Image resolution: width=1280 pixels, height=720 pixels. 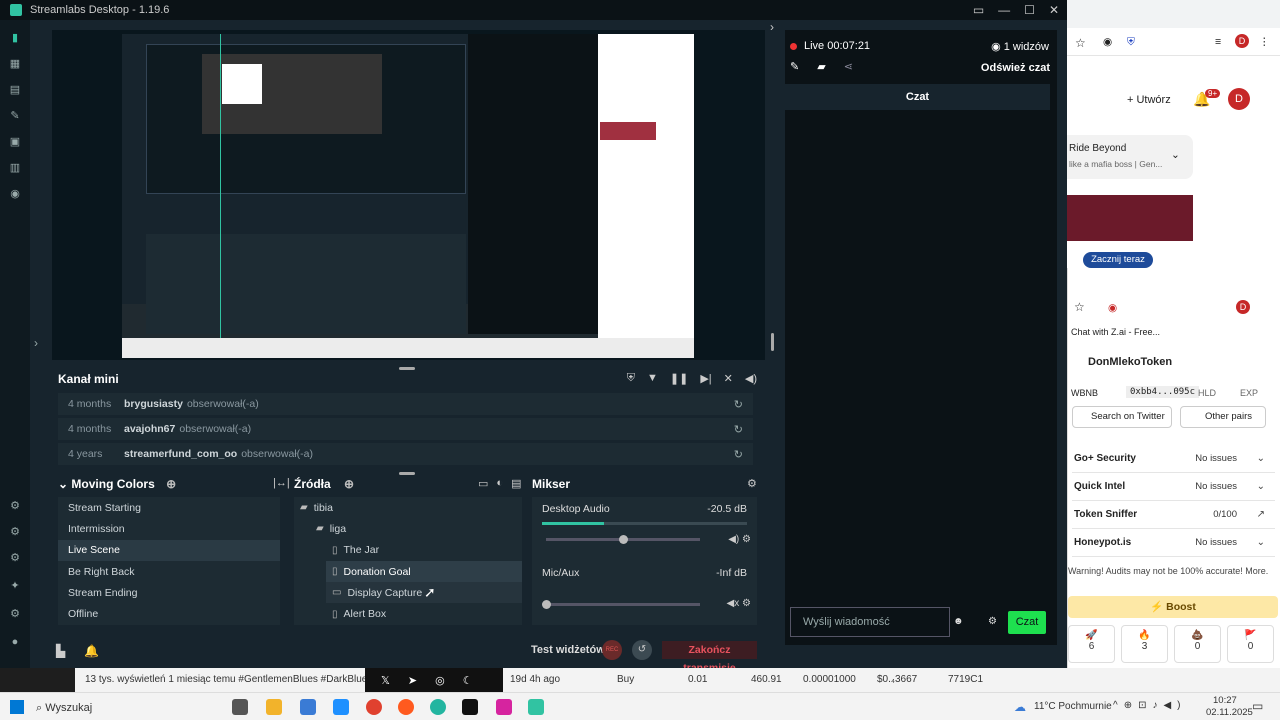 What do you see at coordinates (1264, 42) in the screenshot?
I see `more-icon: ⋮` at bounding box center [1264, 42].